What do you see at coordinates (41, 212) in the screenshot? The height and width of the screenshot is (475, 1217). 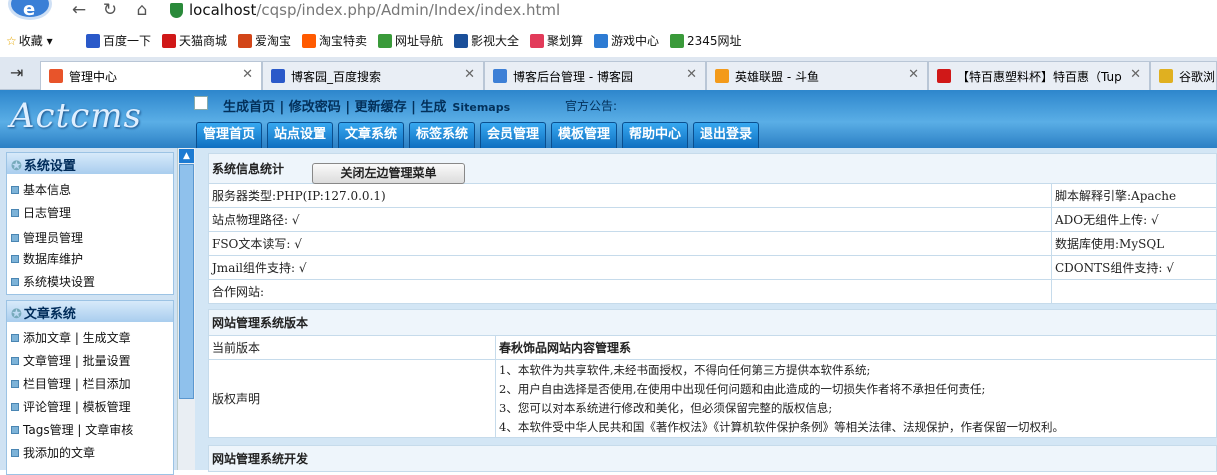 I see `sidebar-item-logs: 日志管理` at bounding box center [41, 212].